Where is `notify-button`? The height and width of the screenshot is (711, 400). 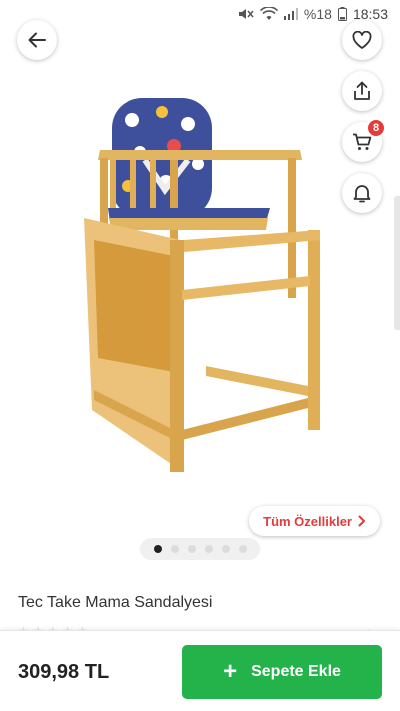
notify-button is located at coordinates (362, 193).